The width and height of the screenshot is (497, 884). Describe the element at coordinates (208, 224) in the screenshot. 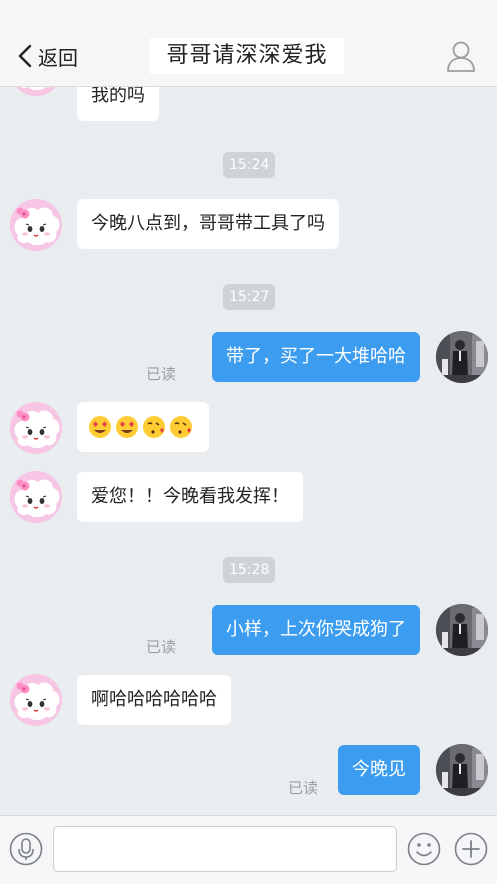

I see `message-incoming: 今晚八点到，哥哥带工具了吗` at that location.